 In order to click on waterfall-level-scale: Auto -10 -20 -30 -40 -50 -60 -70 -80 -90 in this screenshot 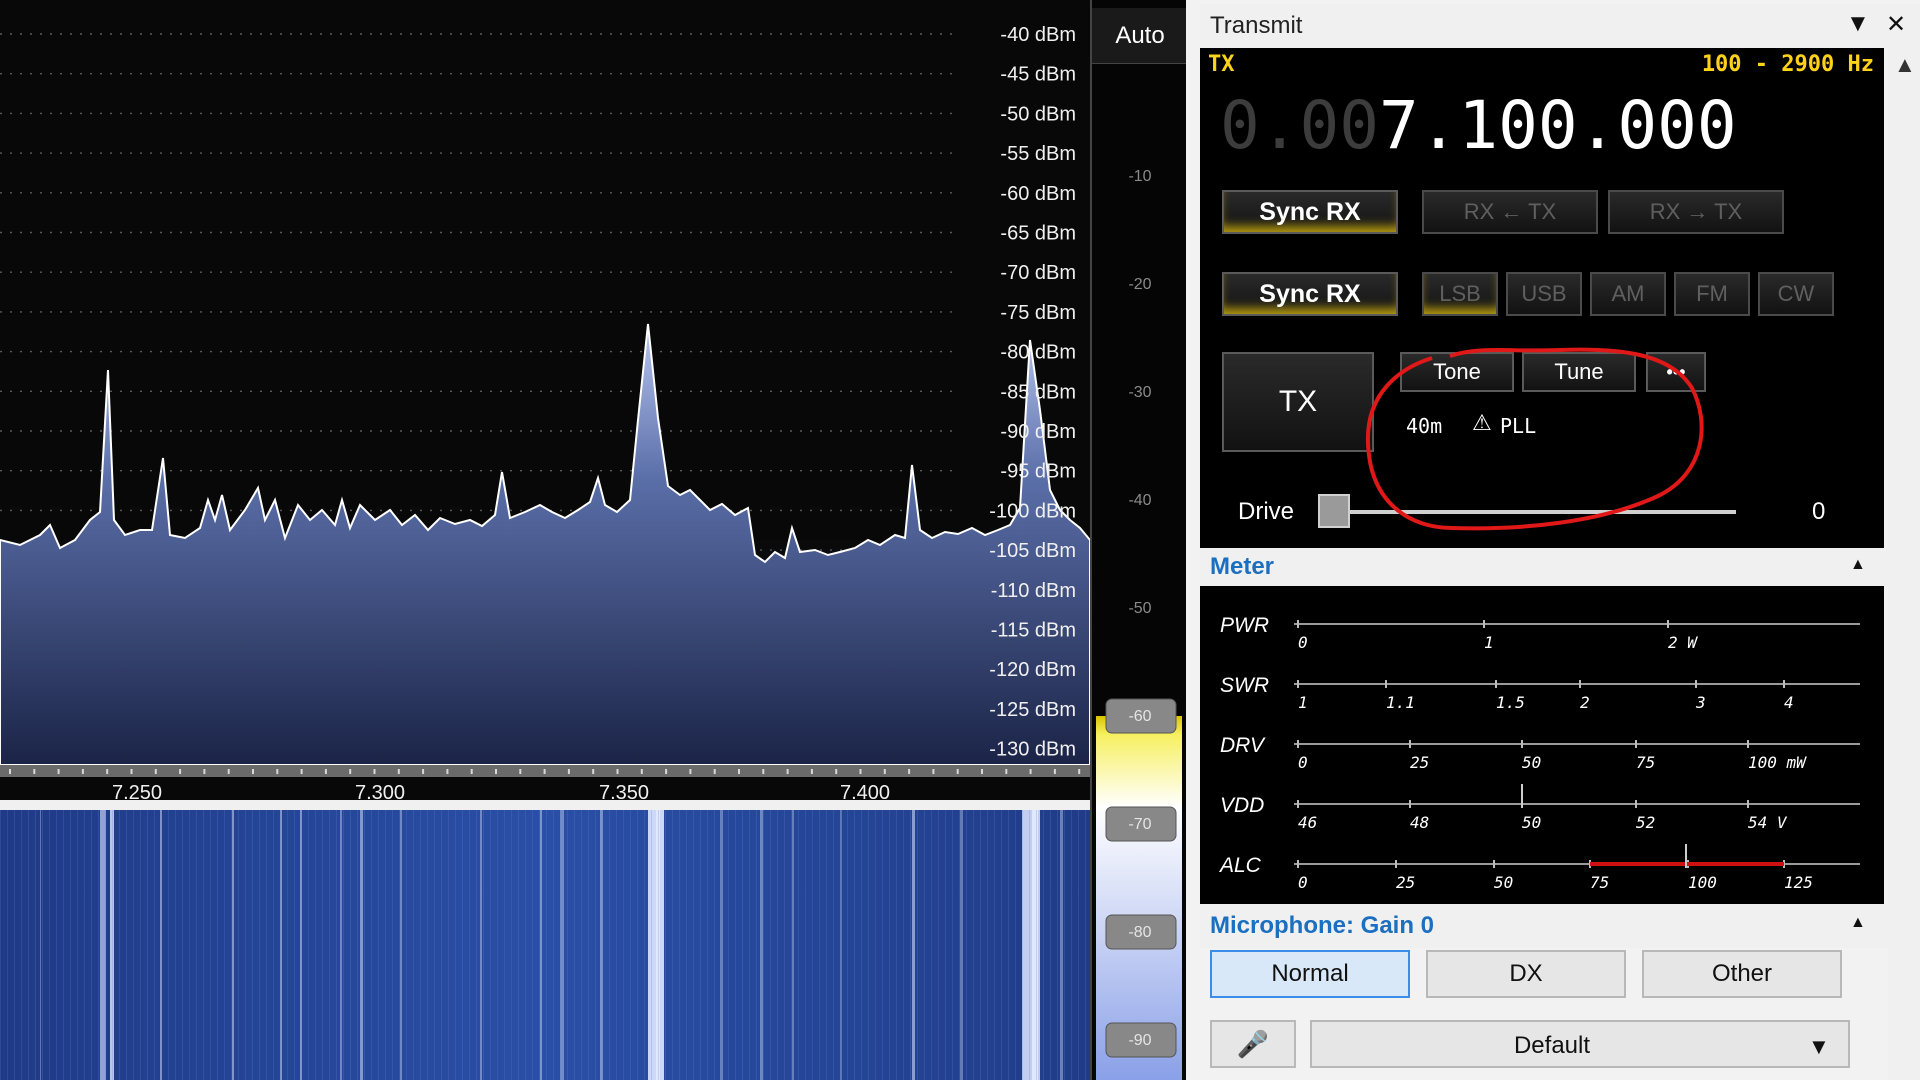, I will do `click(1139, 540)`.